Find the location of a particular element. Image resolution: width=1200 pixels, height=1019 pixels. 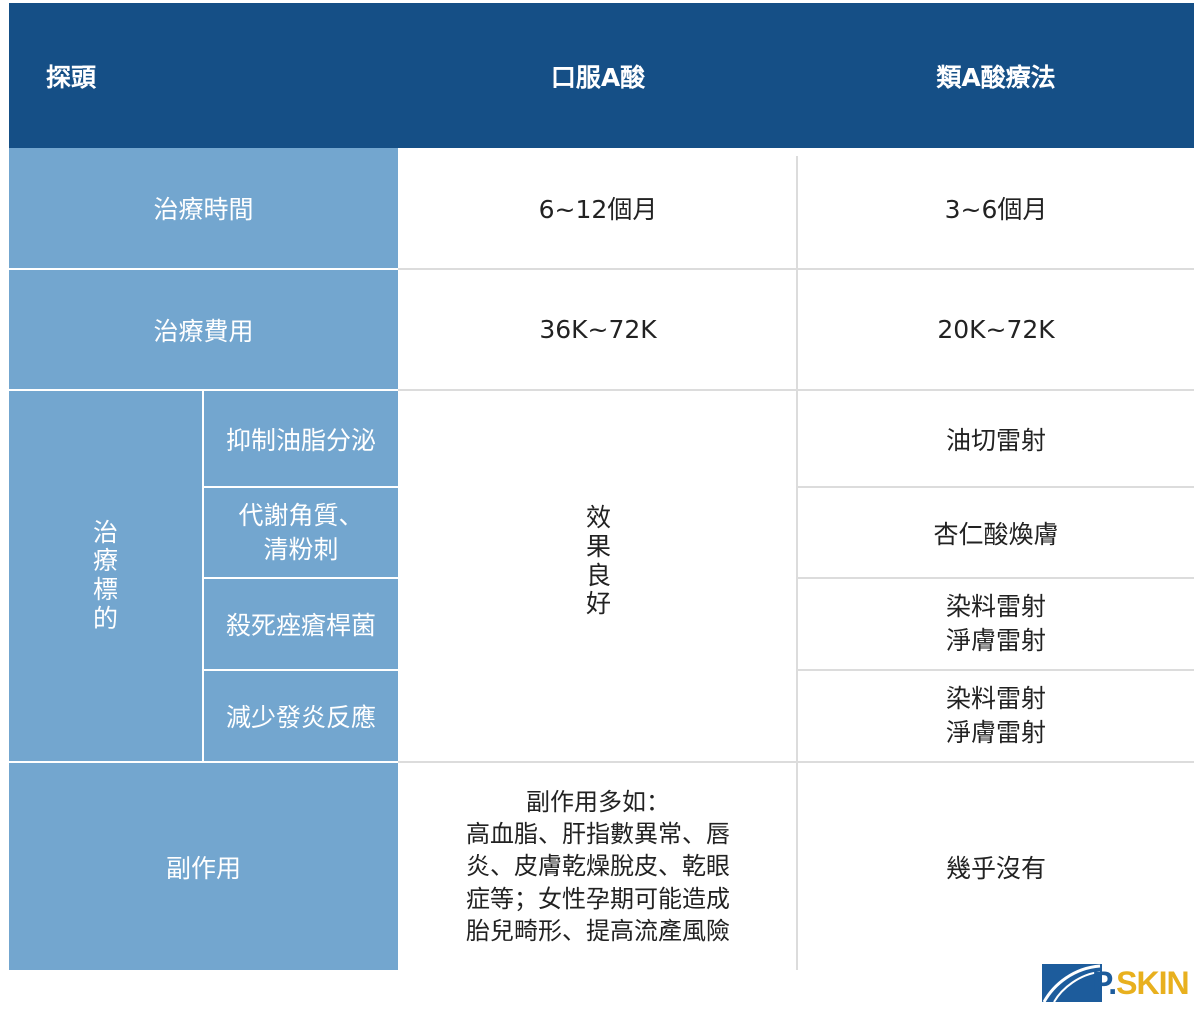

target-label-char: 治 is located at coordinates (105, 532).